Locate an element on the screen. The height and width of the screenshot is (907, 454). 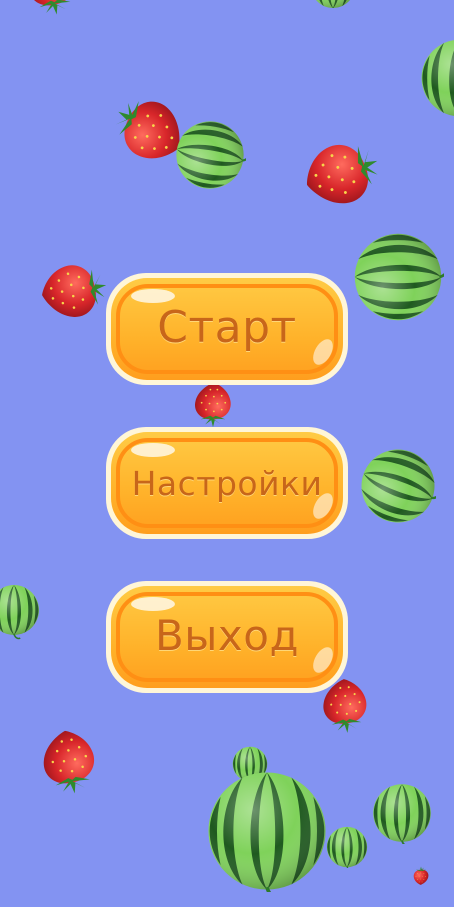
settings-button: Настройки is located at coordinates (227, 483).